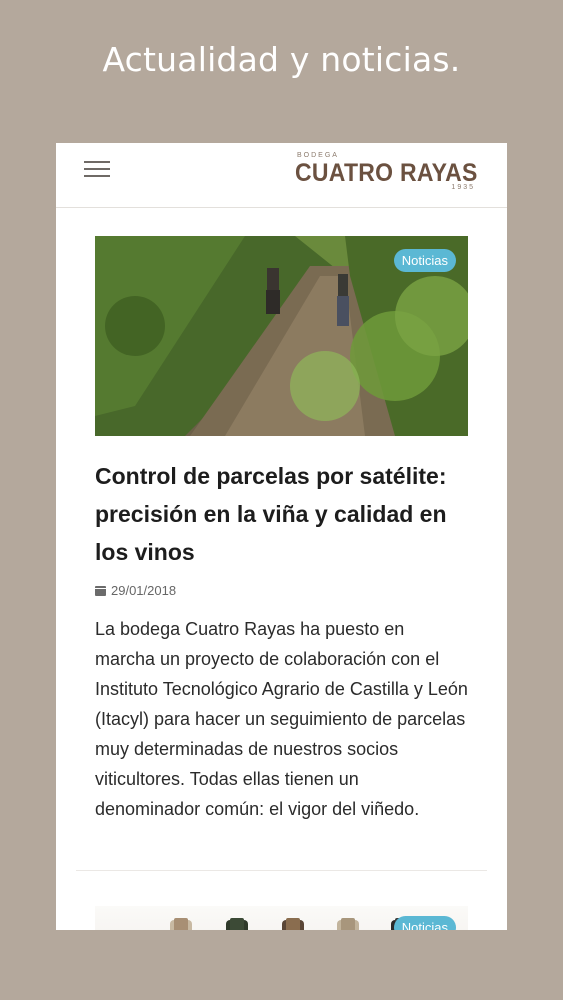 The height and width of the screenshot is (1000, 563). Describe the element at coordinates (463, 187) in the screenshot. I see `logo-year-text: 1935` at that location.